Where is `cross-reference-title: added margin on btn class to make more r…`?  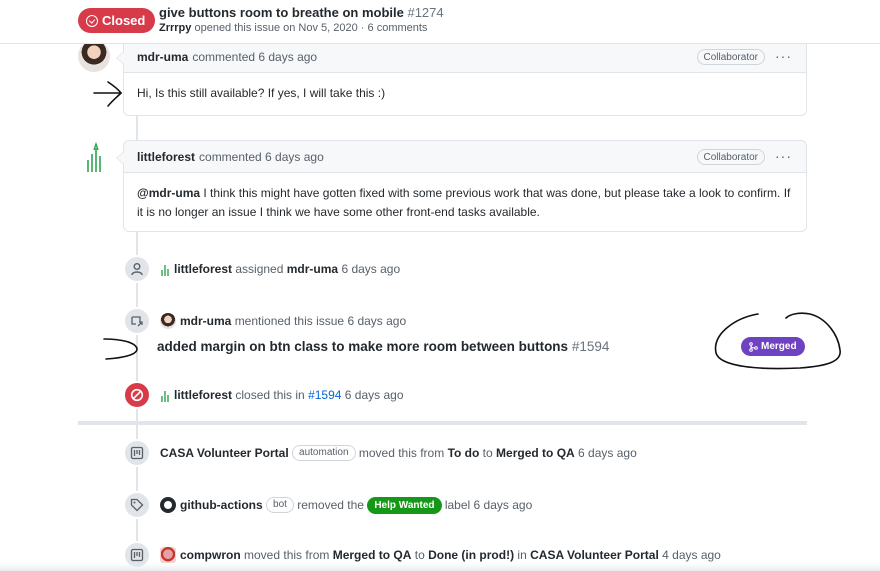
cross-reference-title: added margin on btn class to make more r… is located at coordinates (383, 346).